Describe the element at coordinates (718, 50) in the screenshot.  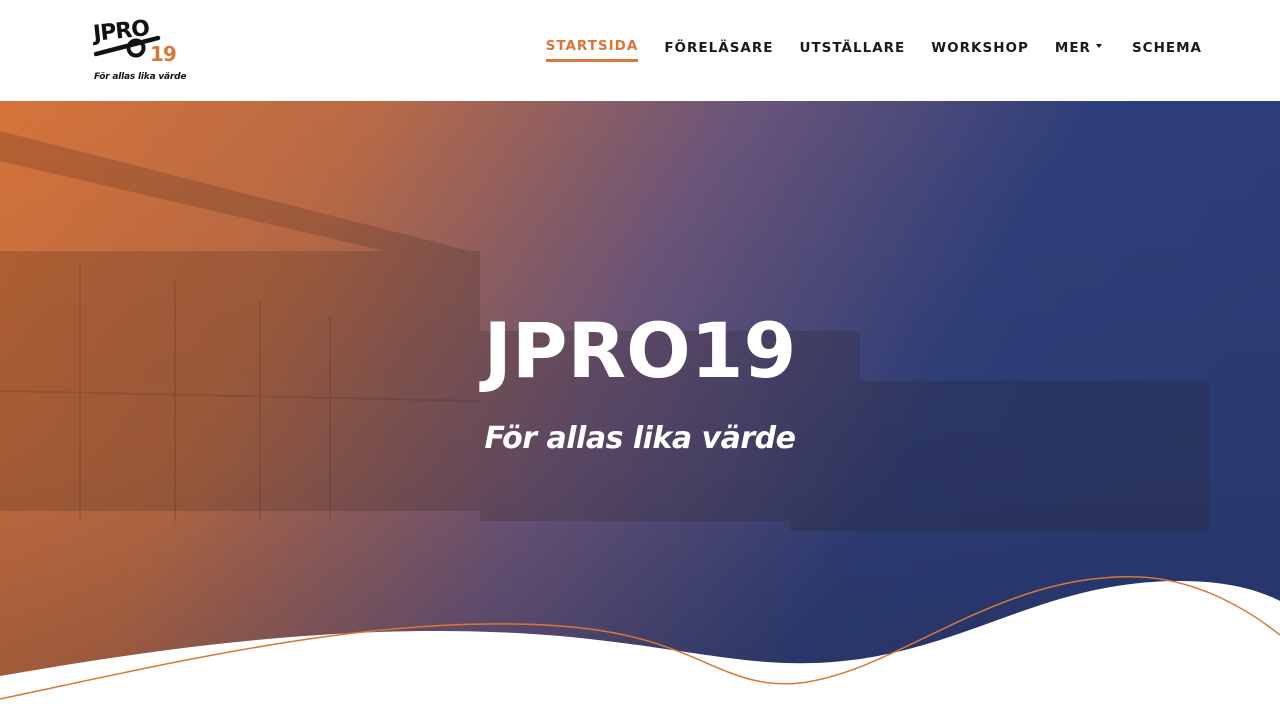
I see `nav-item-forelasare: FÖRELÄSARE` at that location.